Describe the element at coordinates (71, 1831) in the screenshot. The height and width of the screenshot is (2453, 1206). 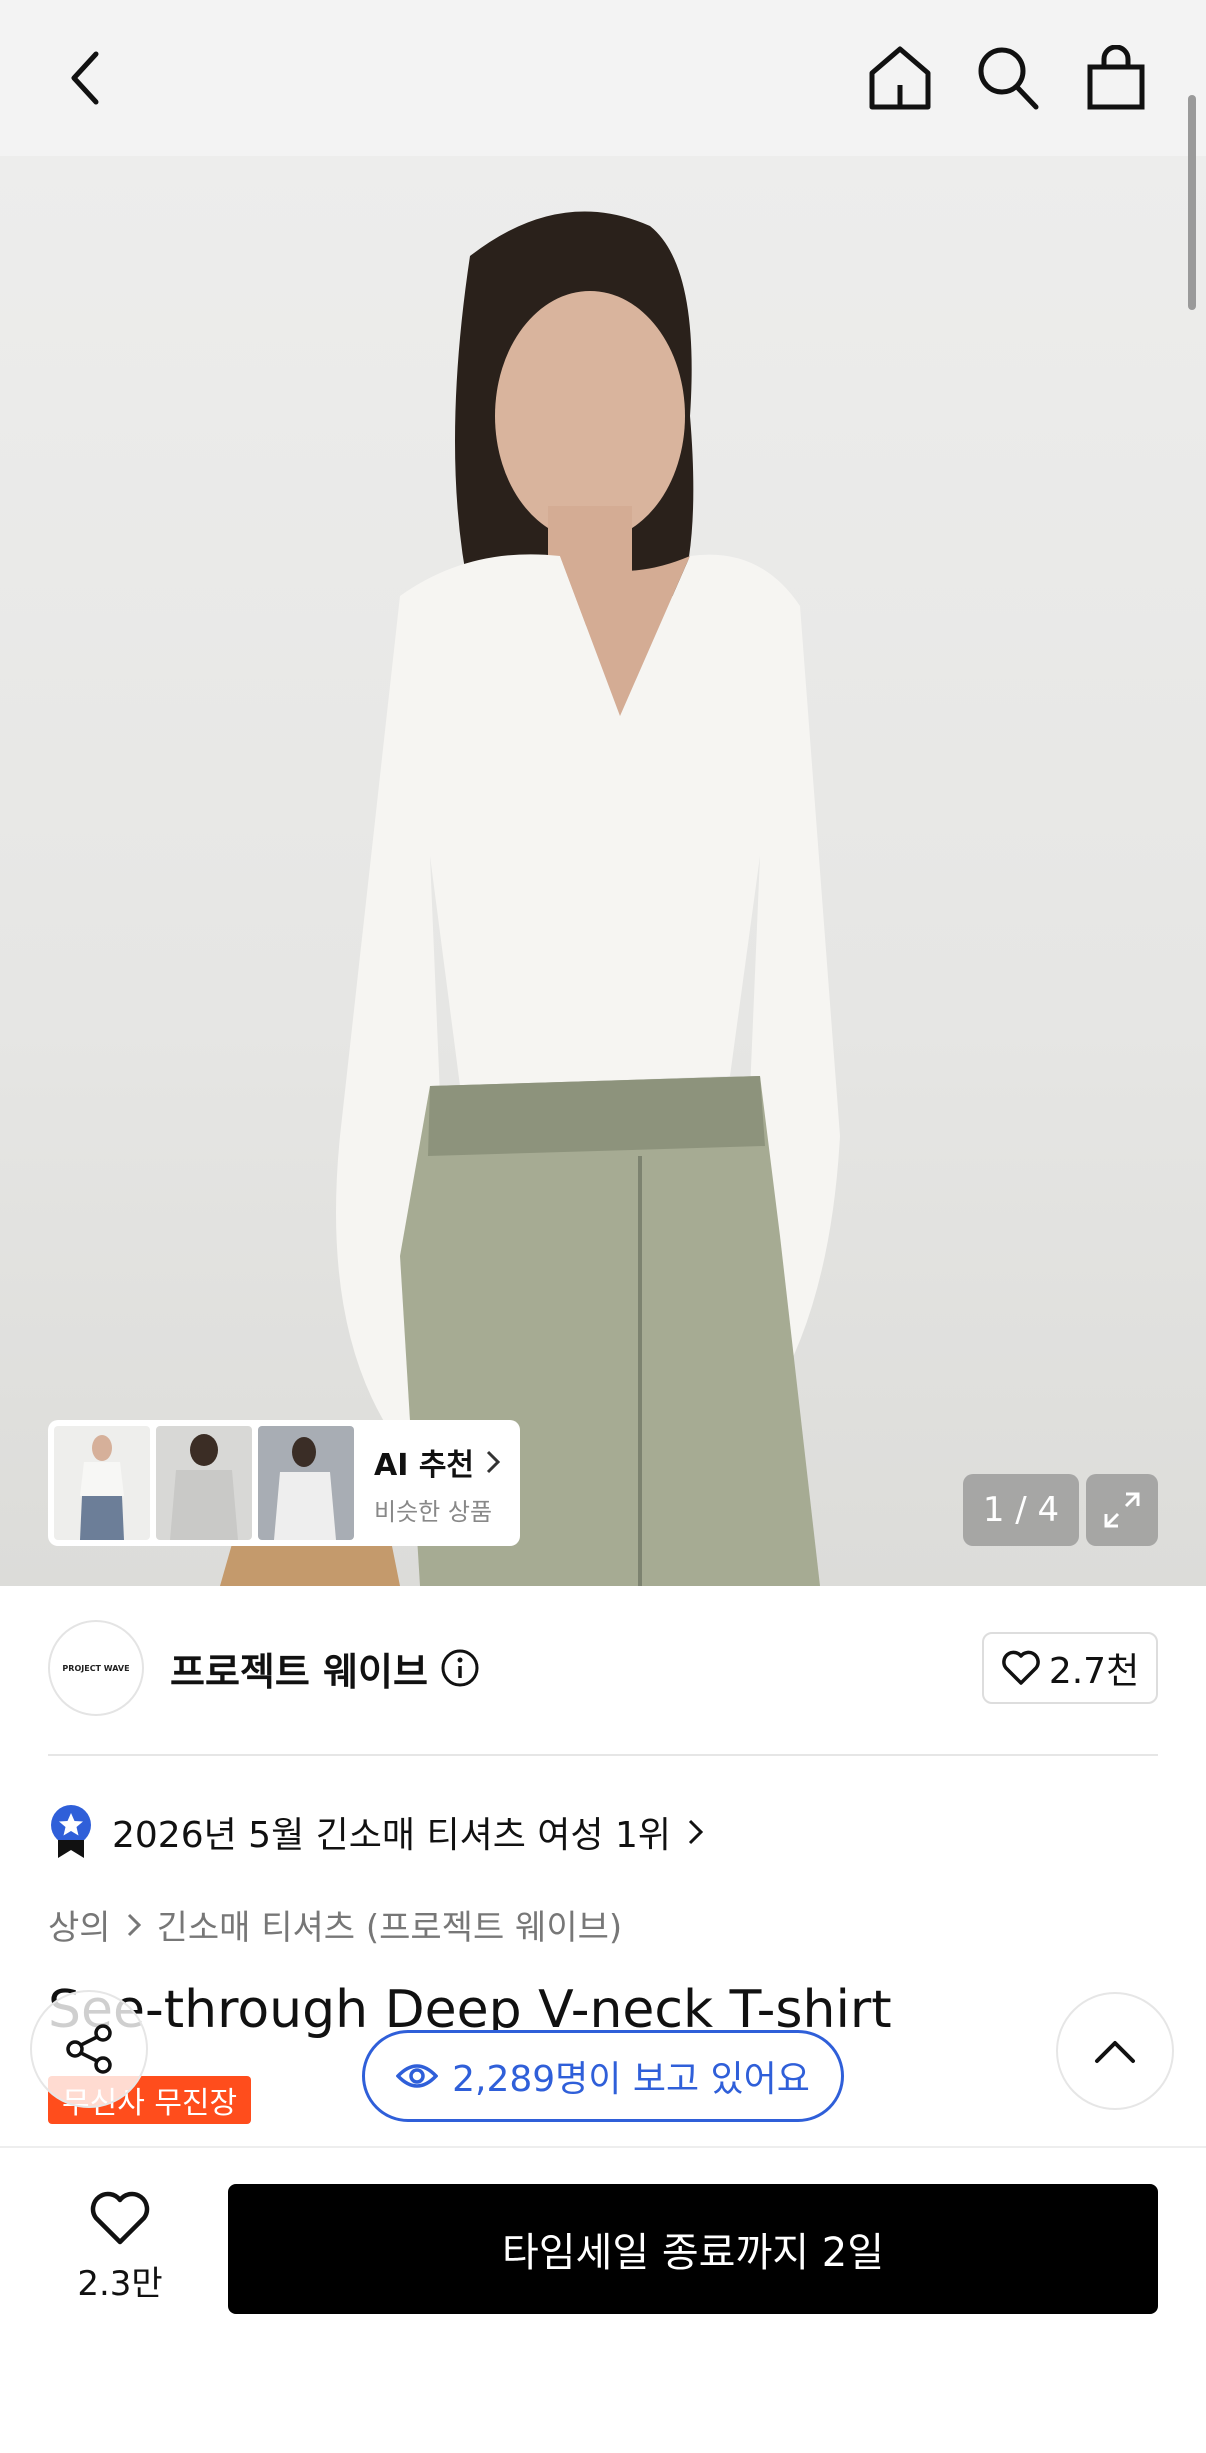
I see `rank-badge-icon` at that location.